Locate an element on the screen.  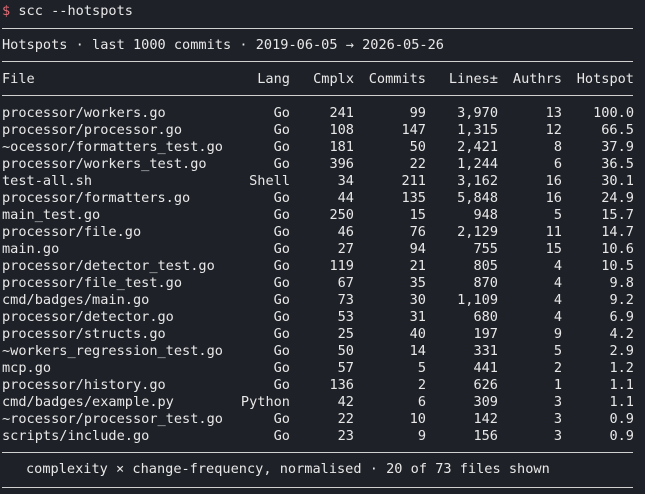
cell-lines: 3,162 is located at coordinates (477, 181).